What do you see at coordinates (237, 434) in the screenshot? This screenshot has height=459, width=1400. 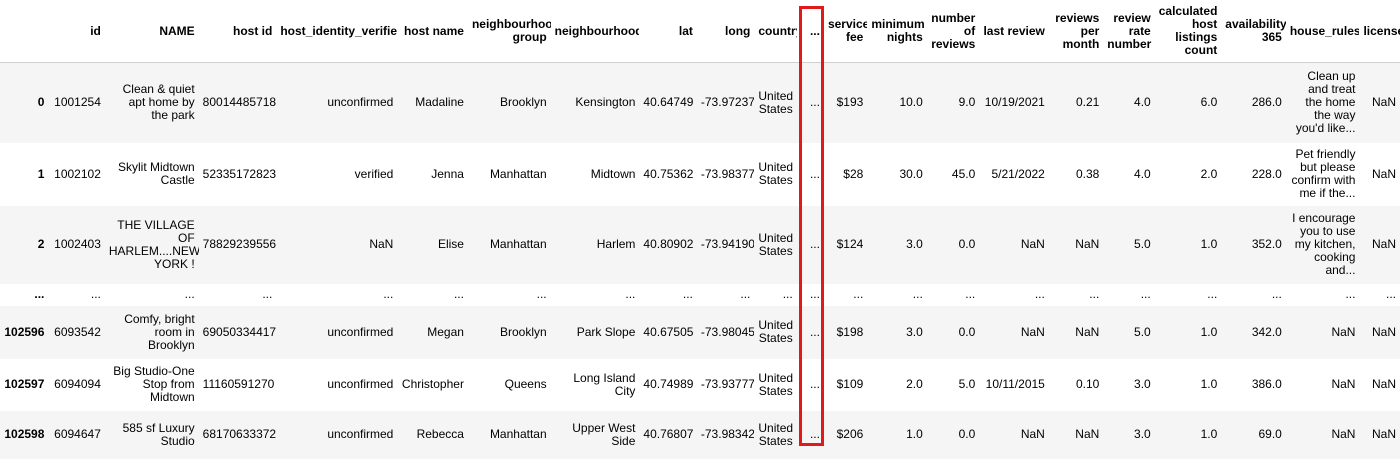 I see `table-cell: 68170633372` at bounding box center [237, 434].